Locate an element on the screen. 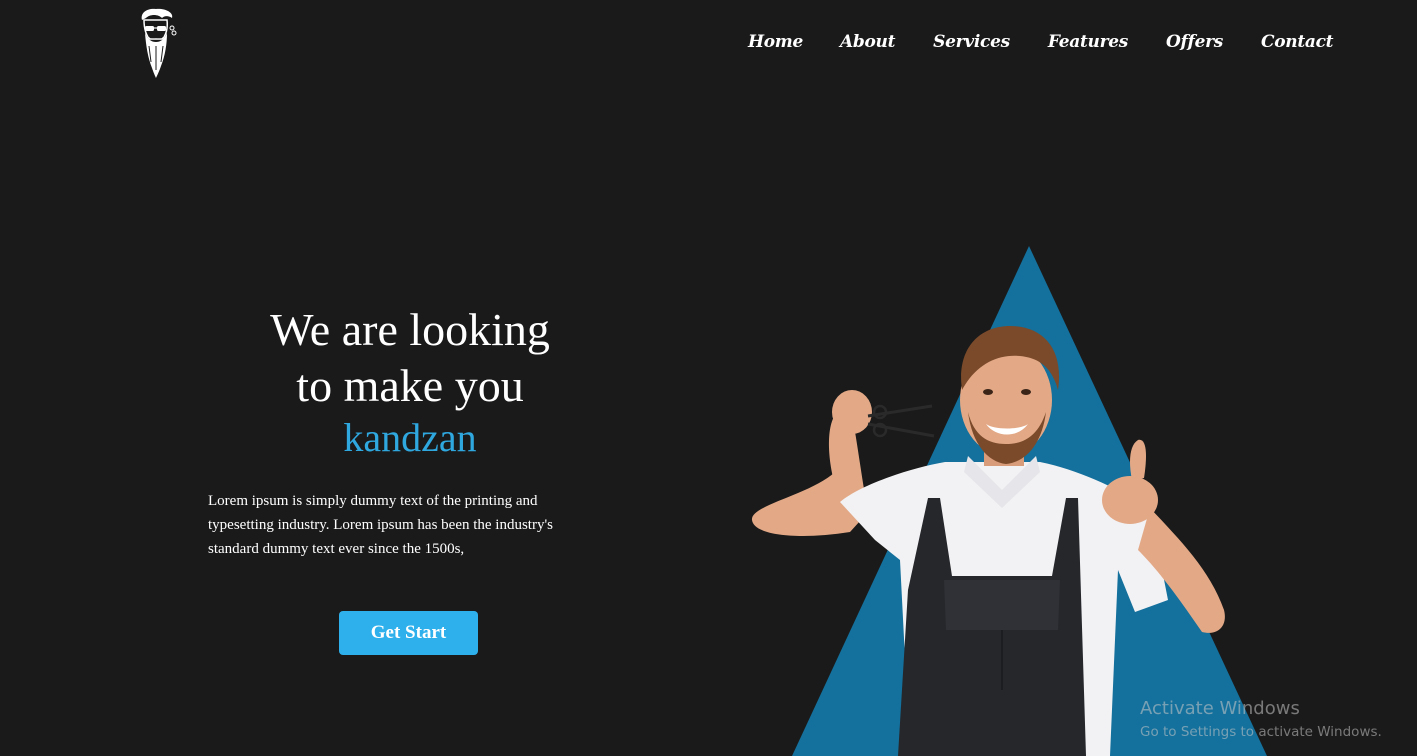  nav-about-link: About is located at coordinates (867, 42).